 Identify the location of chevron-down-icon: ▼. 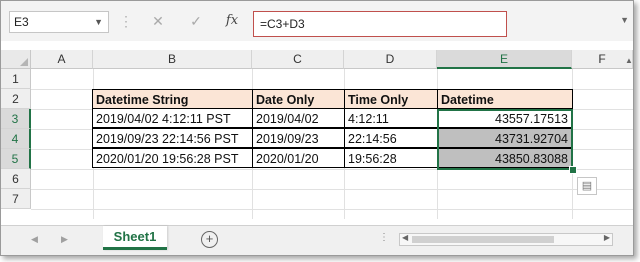
(98, 22).